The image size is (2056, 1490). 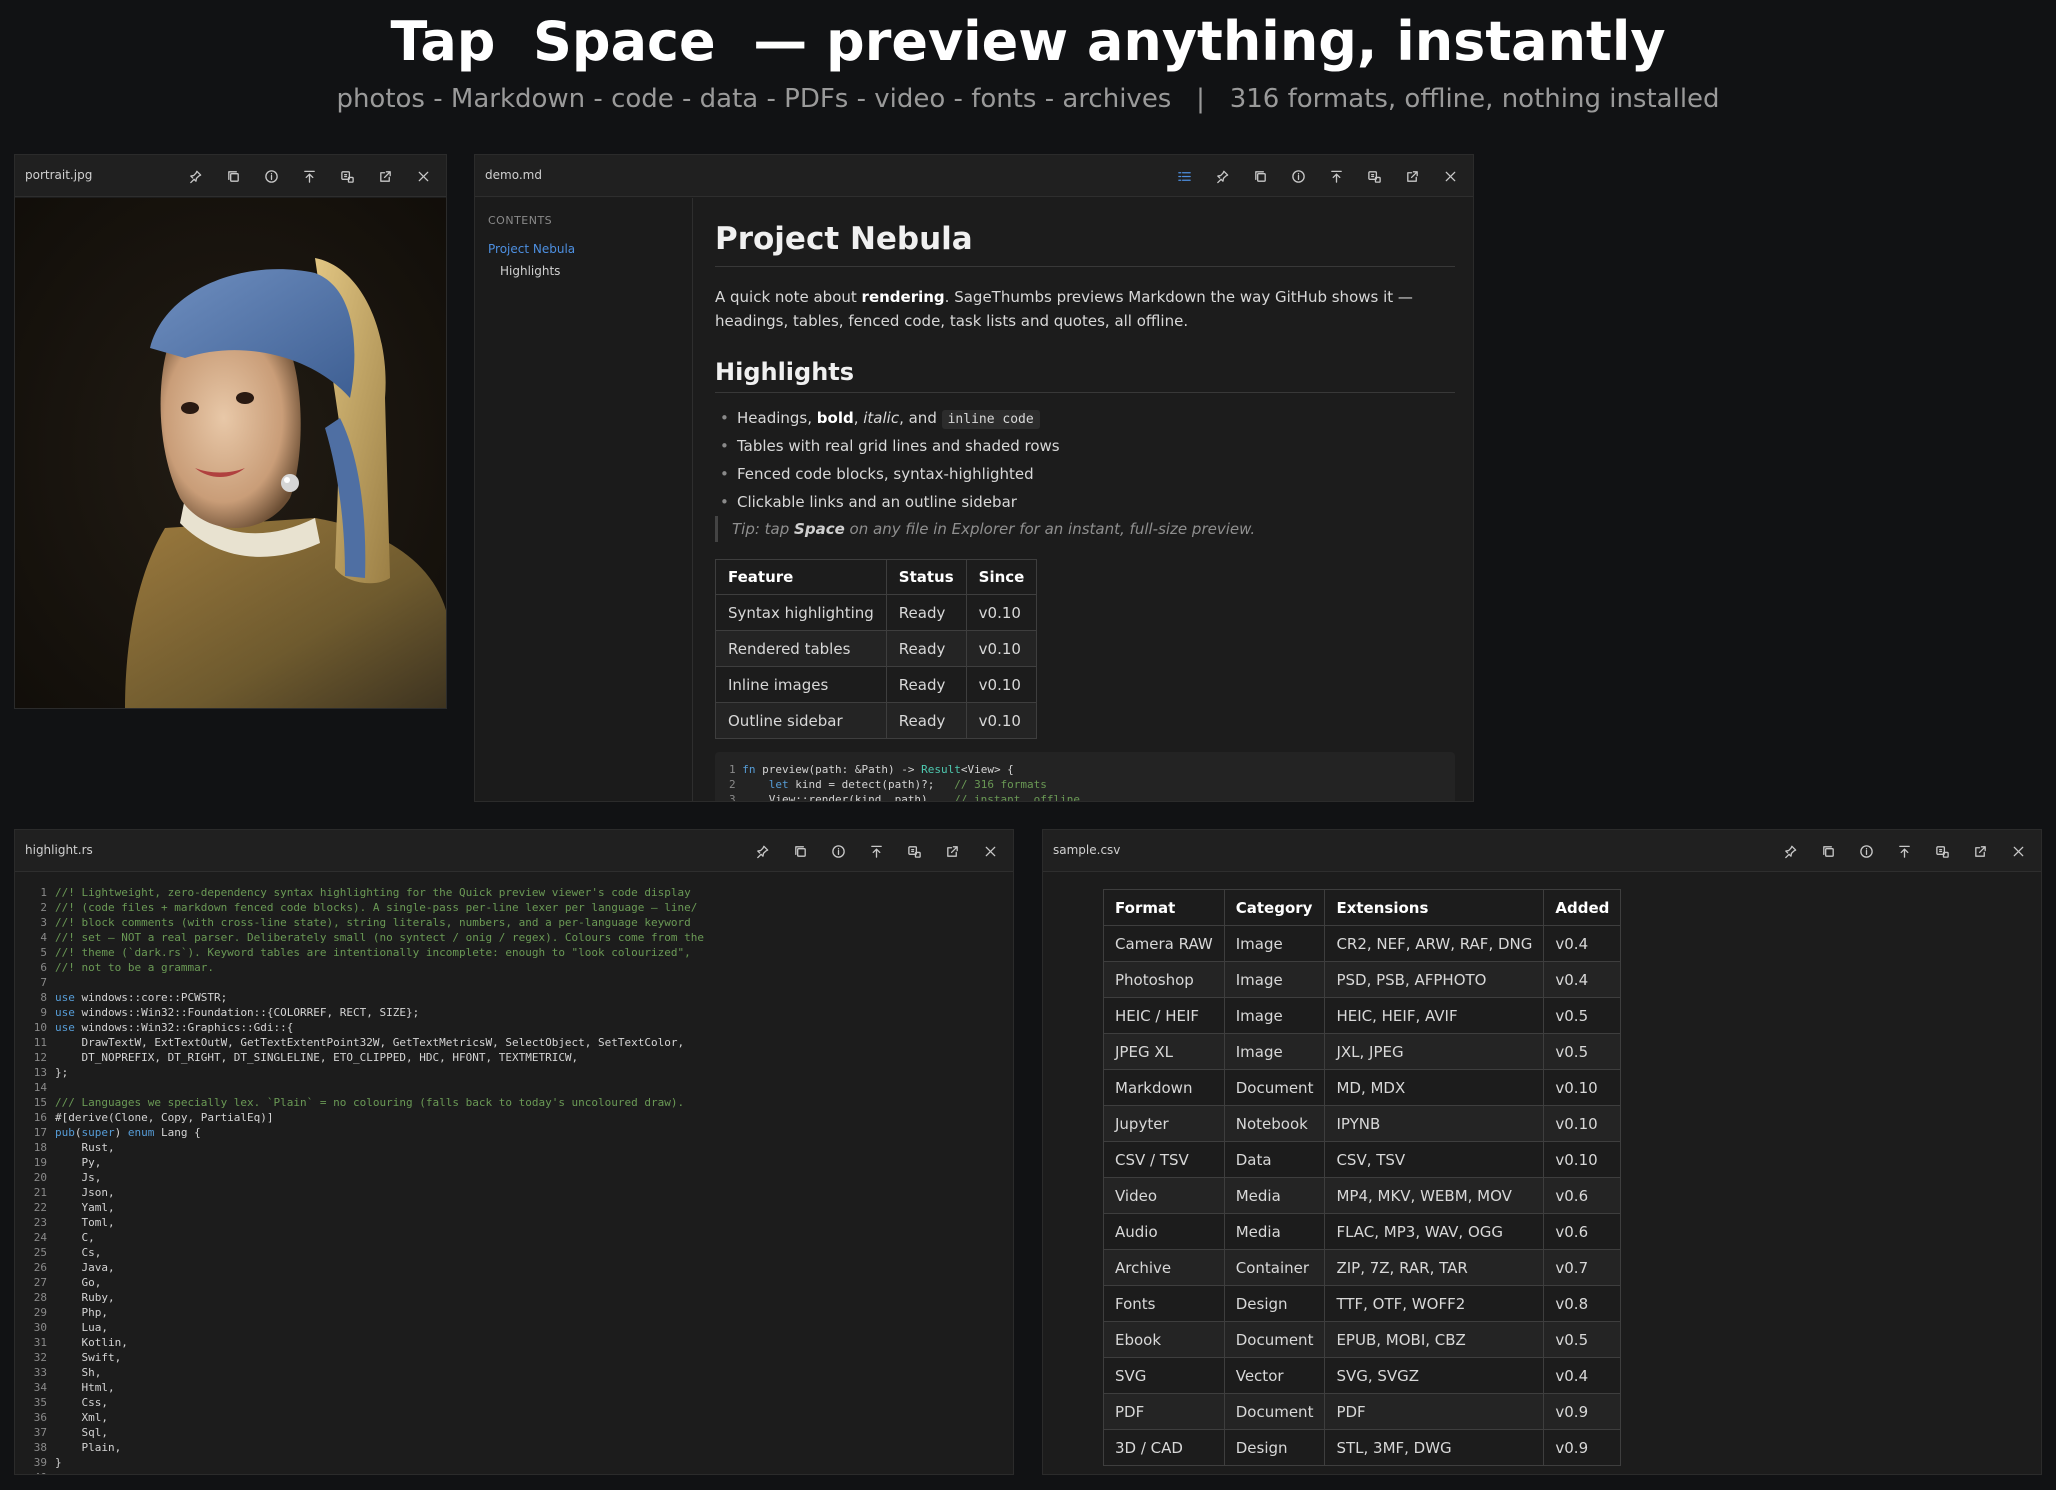 What do you see at coordinates (1164, 1123) in the screenshot?
I see `table-cell: Jupyter` at bounding box center [1164, 1123].